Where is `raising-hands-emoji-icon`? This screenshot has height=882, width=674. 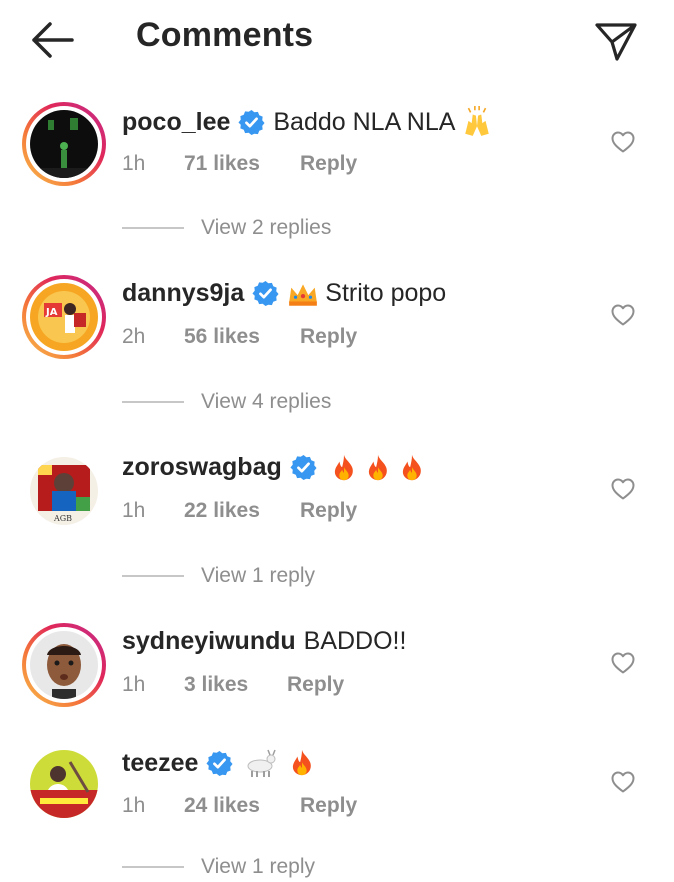
raising-hands-emoji-icon is located at coordinates (477, 121).